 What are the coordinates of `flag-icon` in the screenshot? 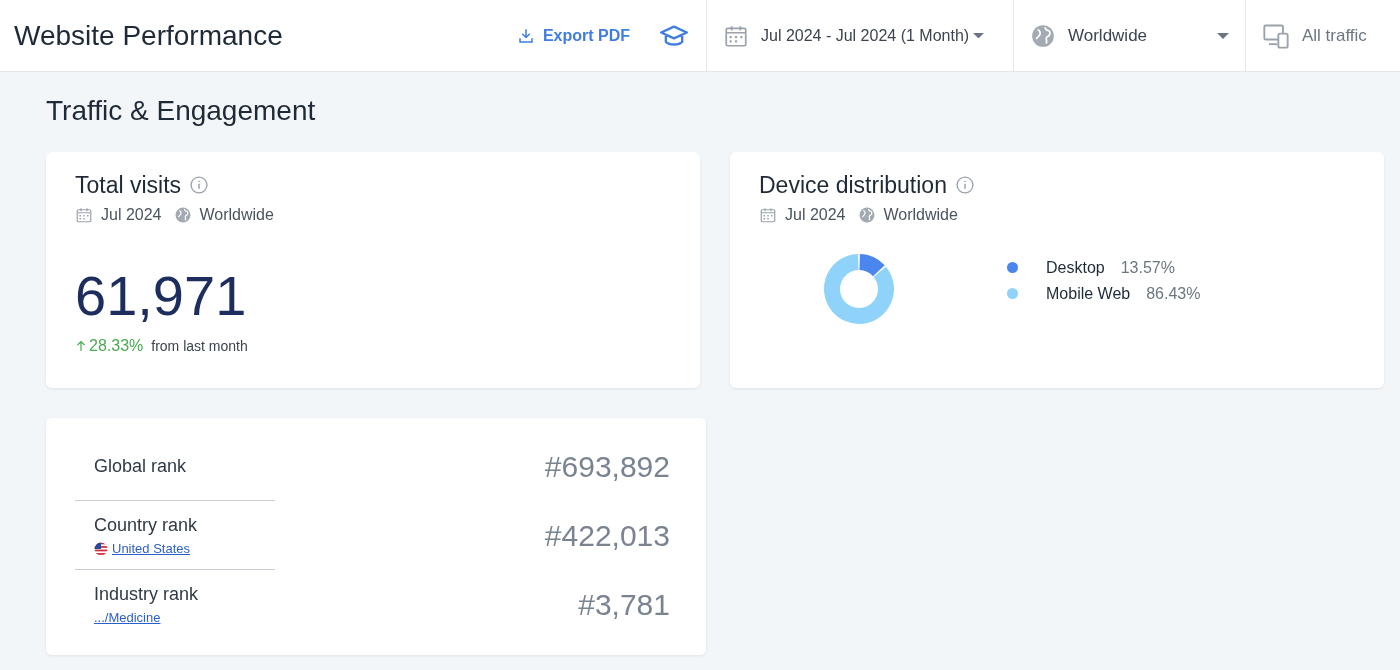 It's located at (101, 548).